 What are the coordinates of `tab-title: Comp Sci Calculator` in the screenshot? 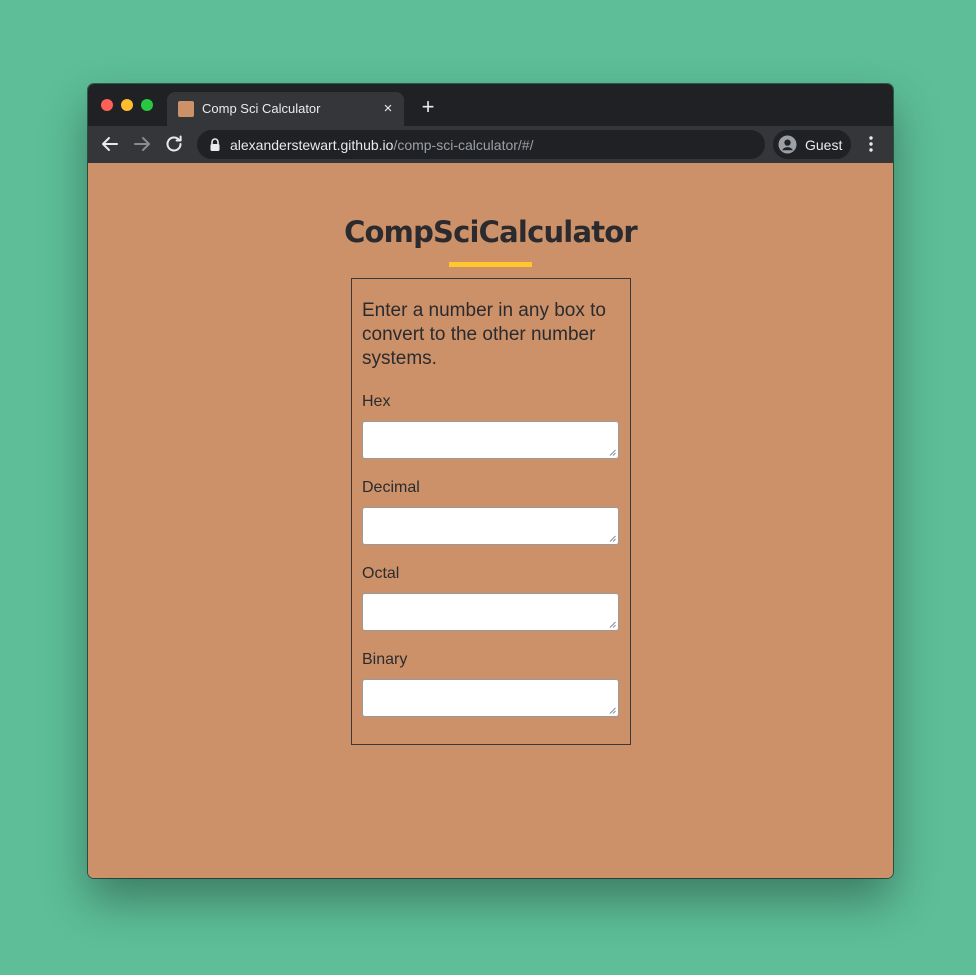 It's located at (261, 108).